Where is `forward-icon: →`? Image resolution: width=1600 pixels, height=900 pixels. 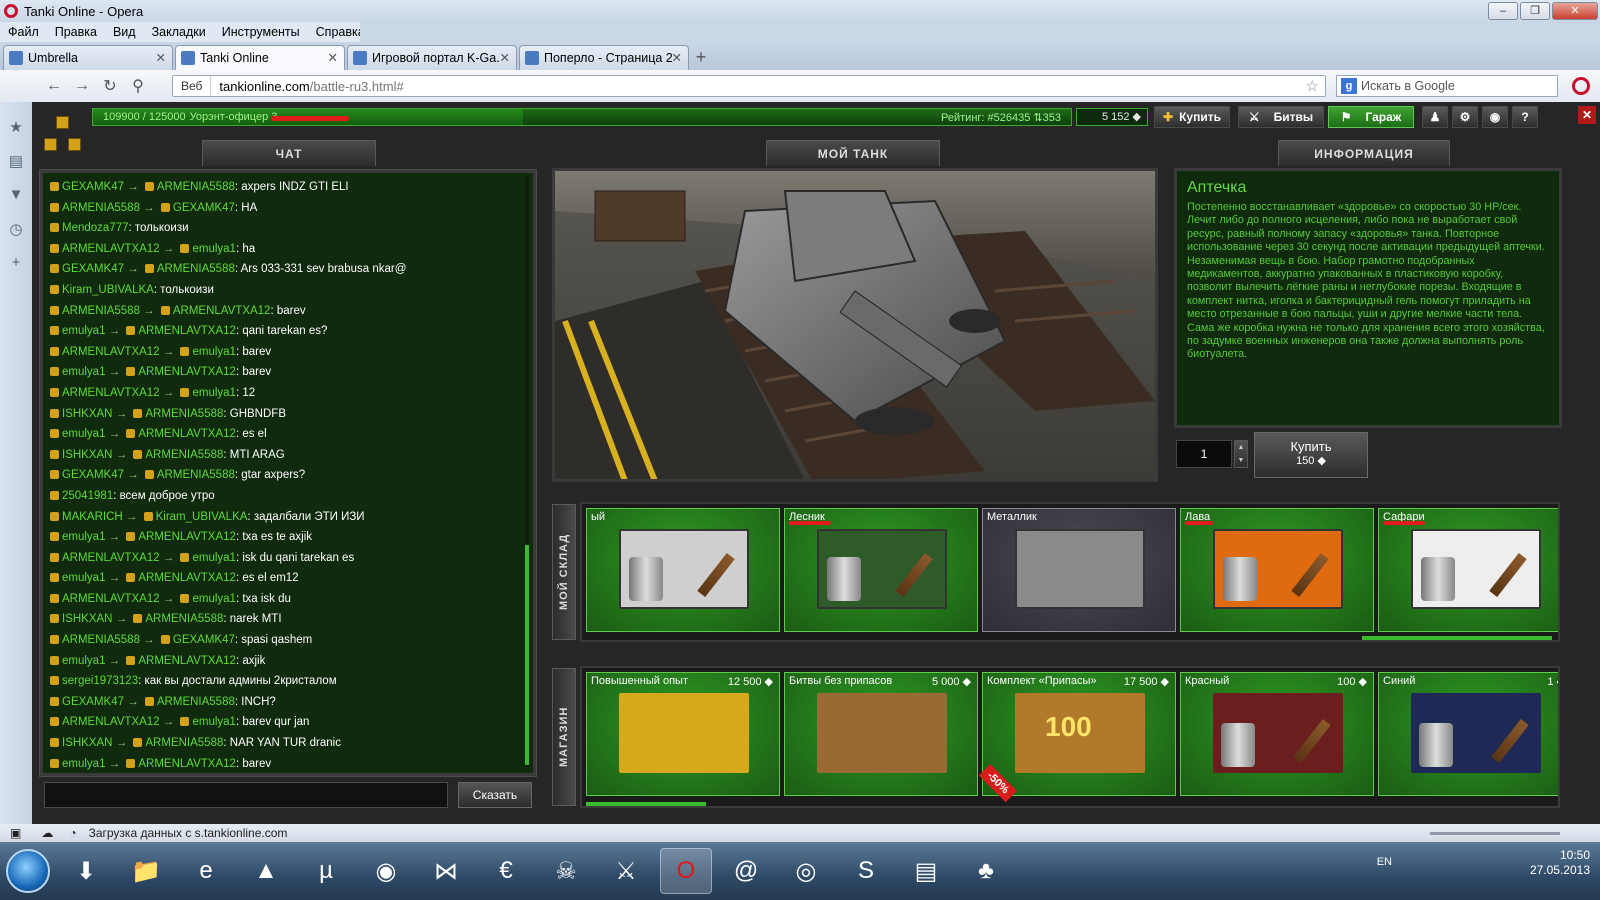
forward-icon: → is located at coordinates (82, 86).